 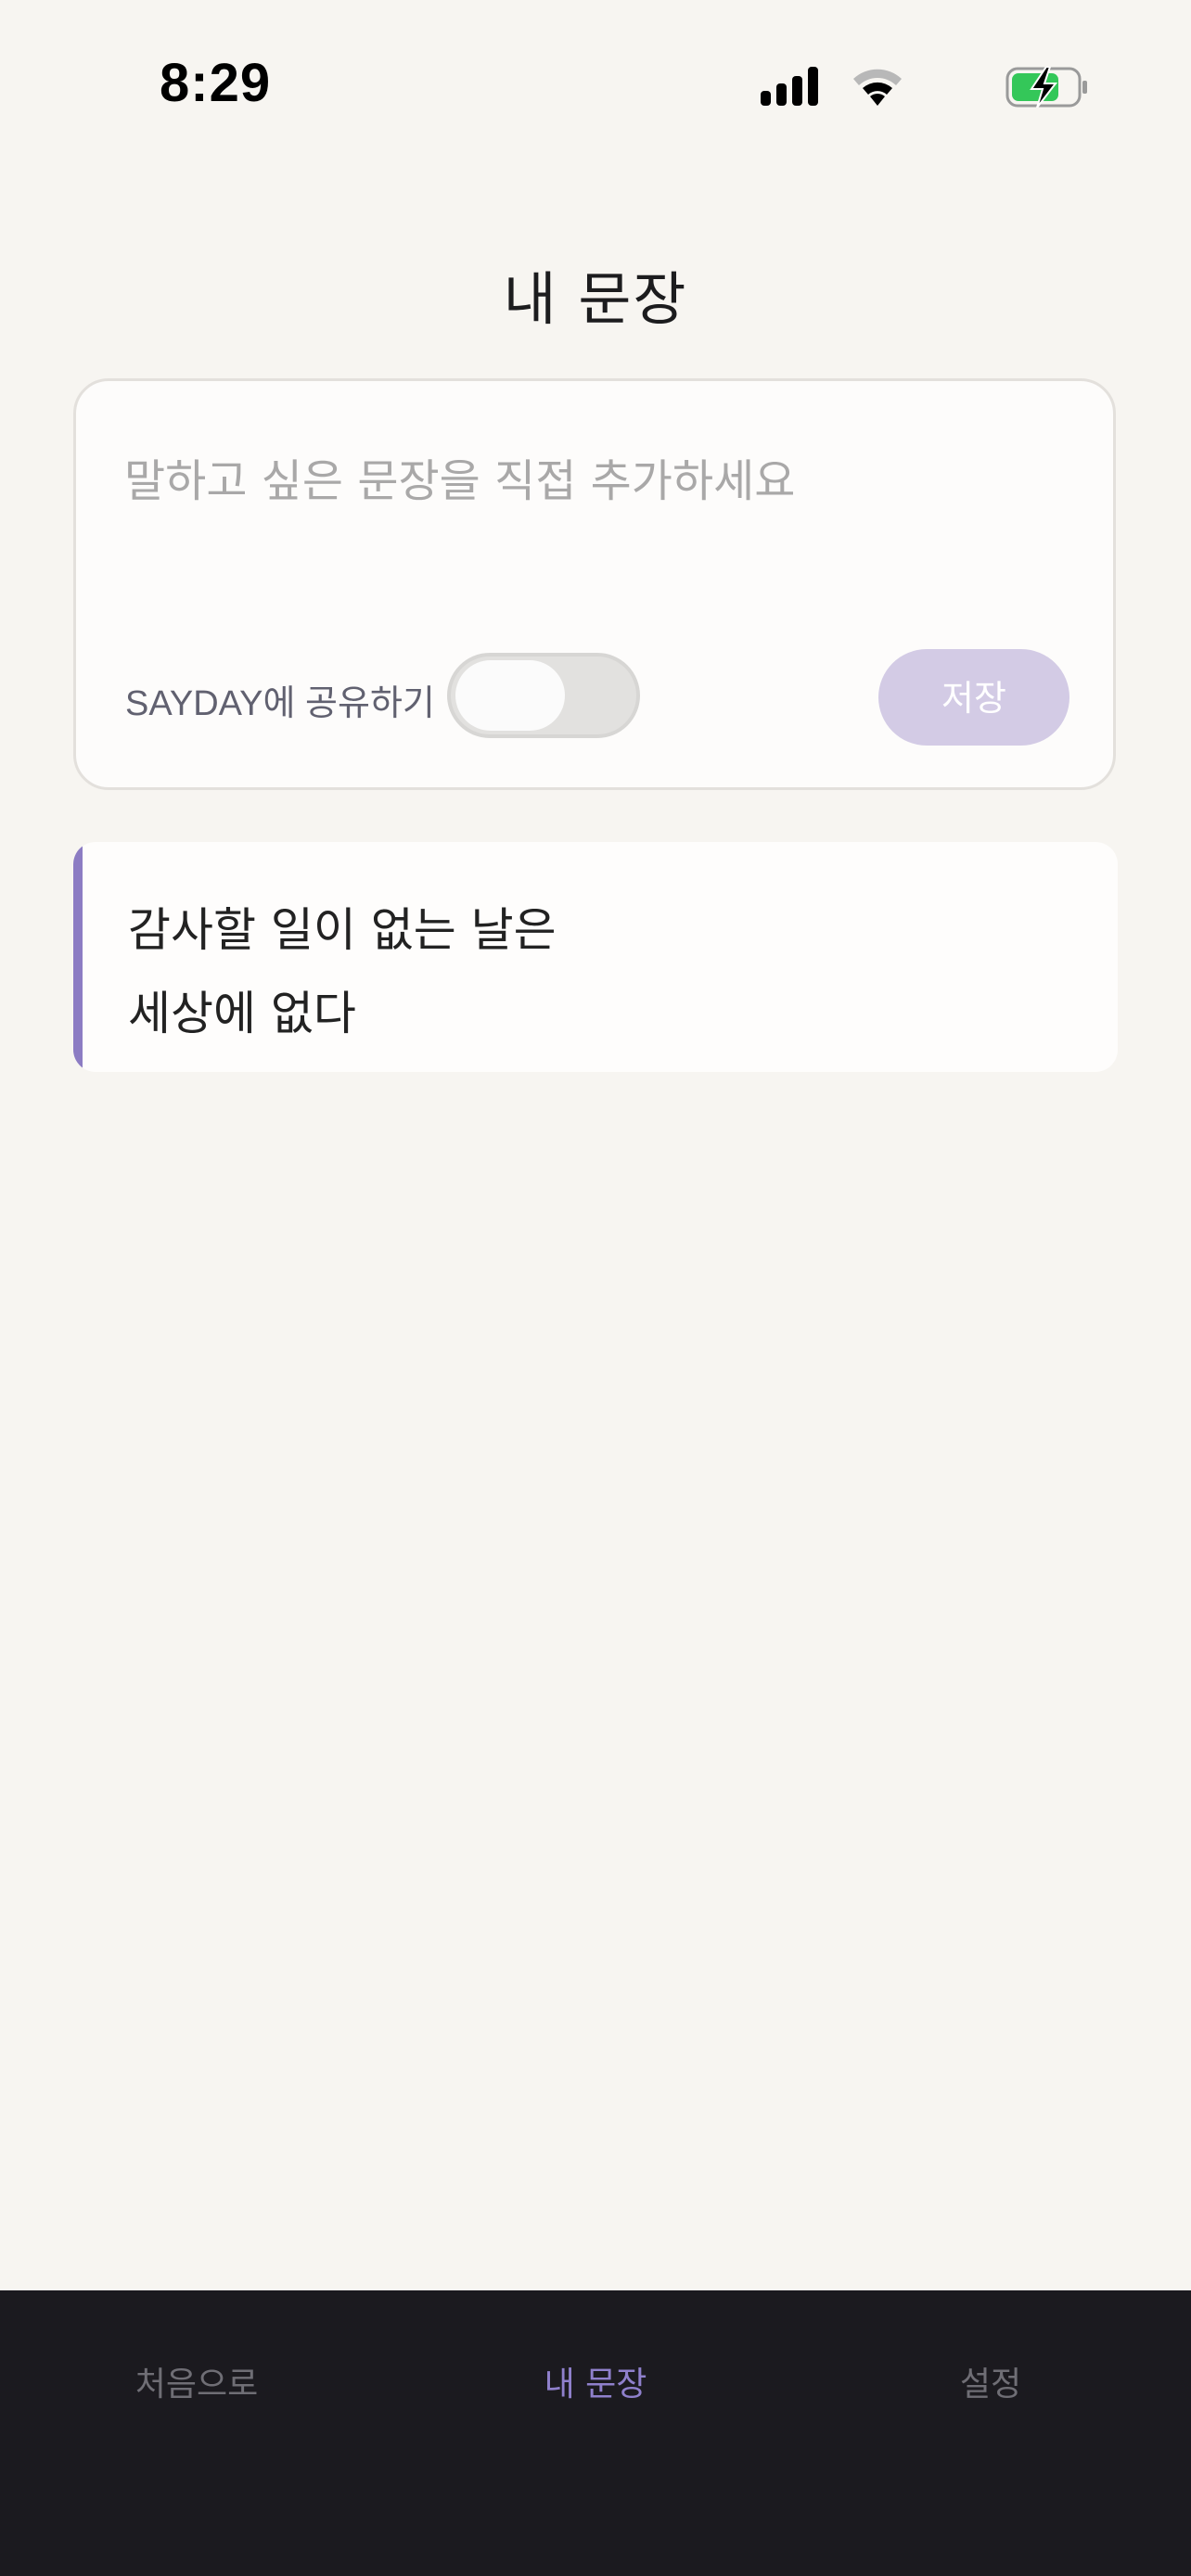 I want to click on tab-home: 처음으로, so click(x=197, y=2381).